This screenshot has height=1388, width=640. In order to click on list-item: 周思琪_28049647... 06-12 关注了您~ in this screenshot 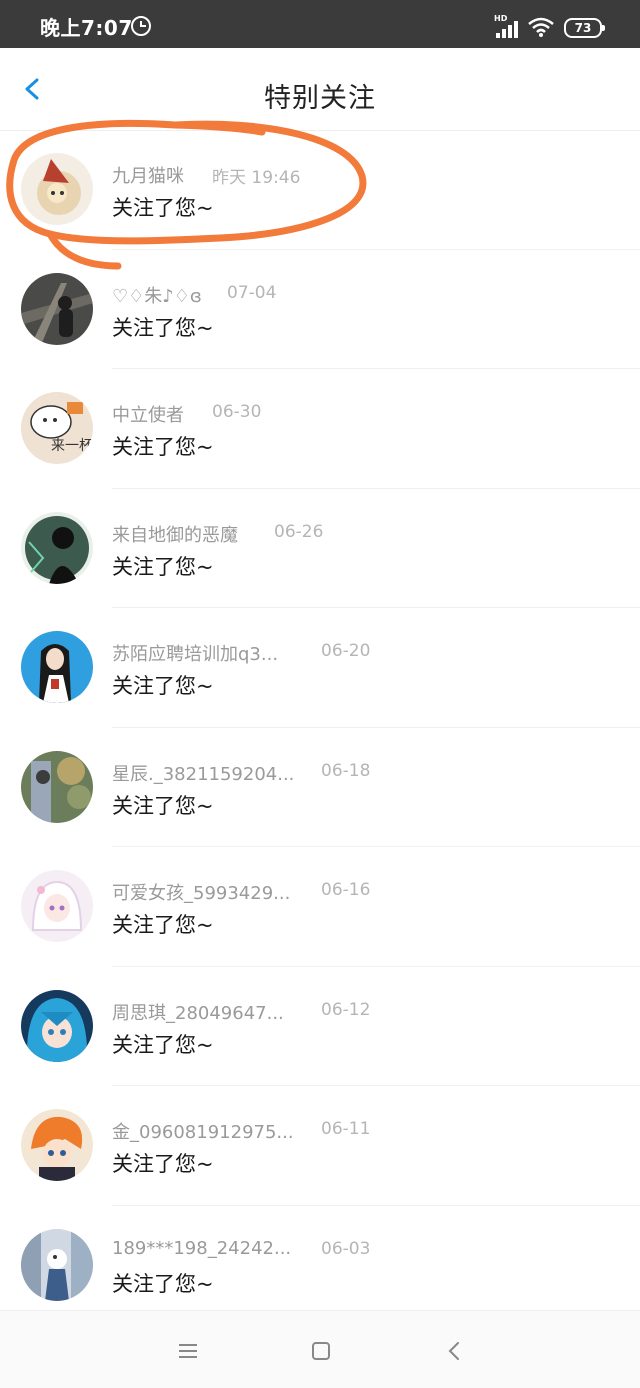, I will do `click(320, 1026)`.